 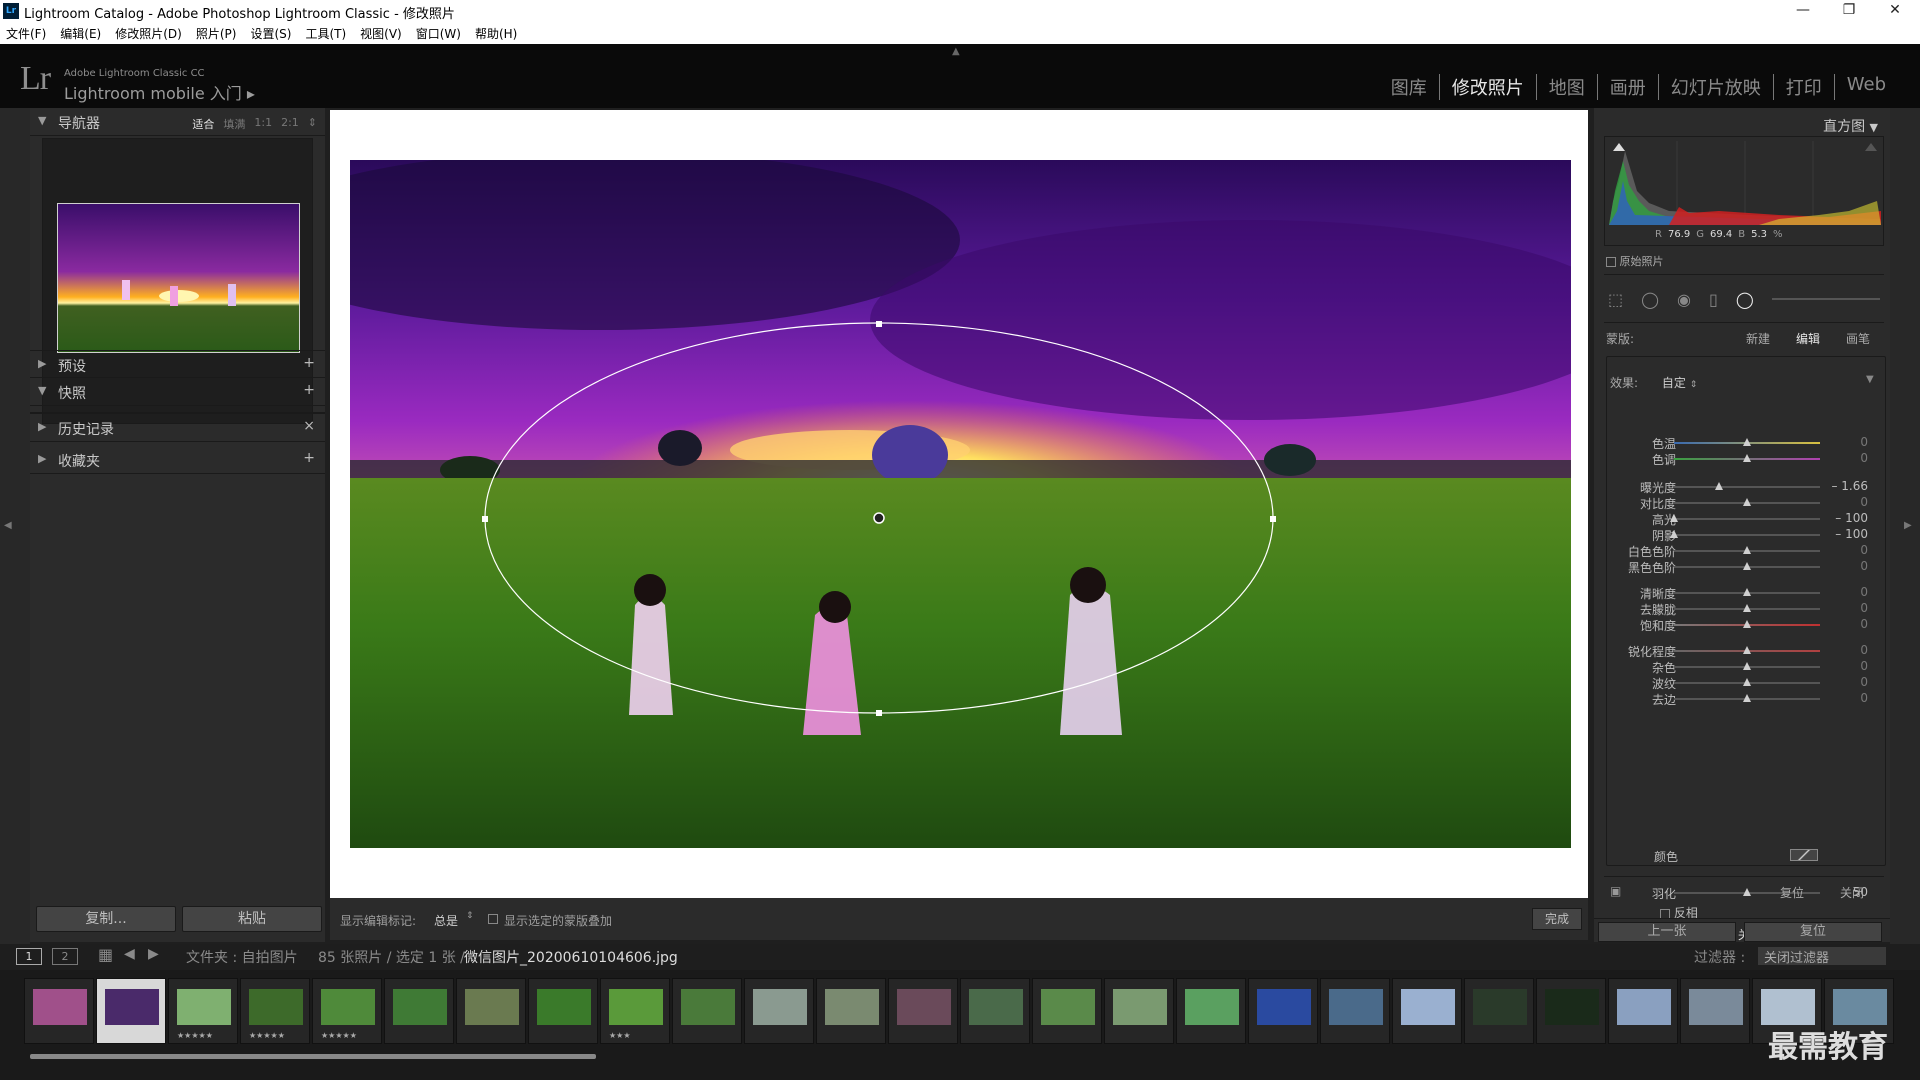 What do you see at coordinates (1615, 891) in the screenshot?
I see `mask-tool-icon: ▣` at bounding box center [1615, 891].